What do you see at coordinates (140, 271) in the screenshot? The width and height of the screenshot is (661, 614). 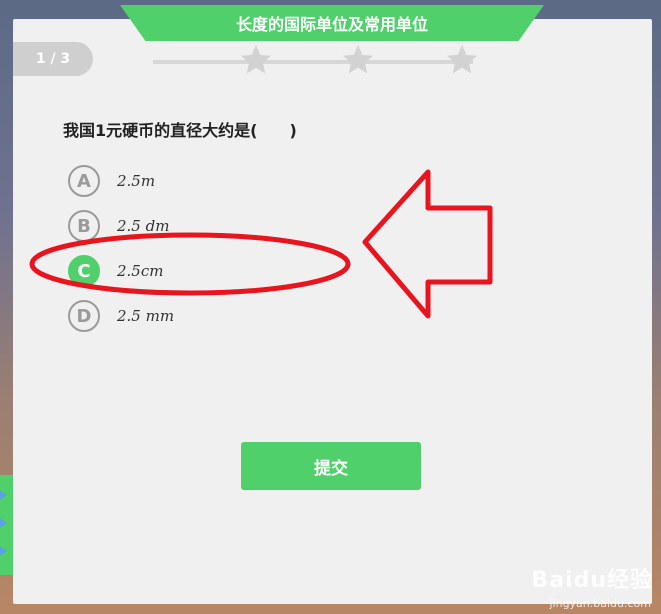 I see `option-c-text: 2.5cm` at bounding box center [140, 271].